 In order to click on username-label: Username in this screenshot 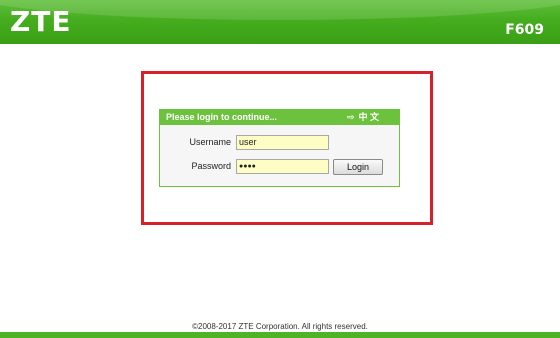, I will do `click(210, 142)`.